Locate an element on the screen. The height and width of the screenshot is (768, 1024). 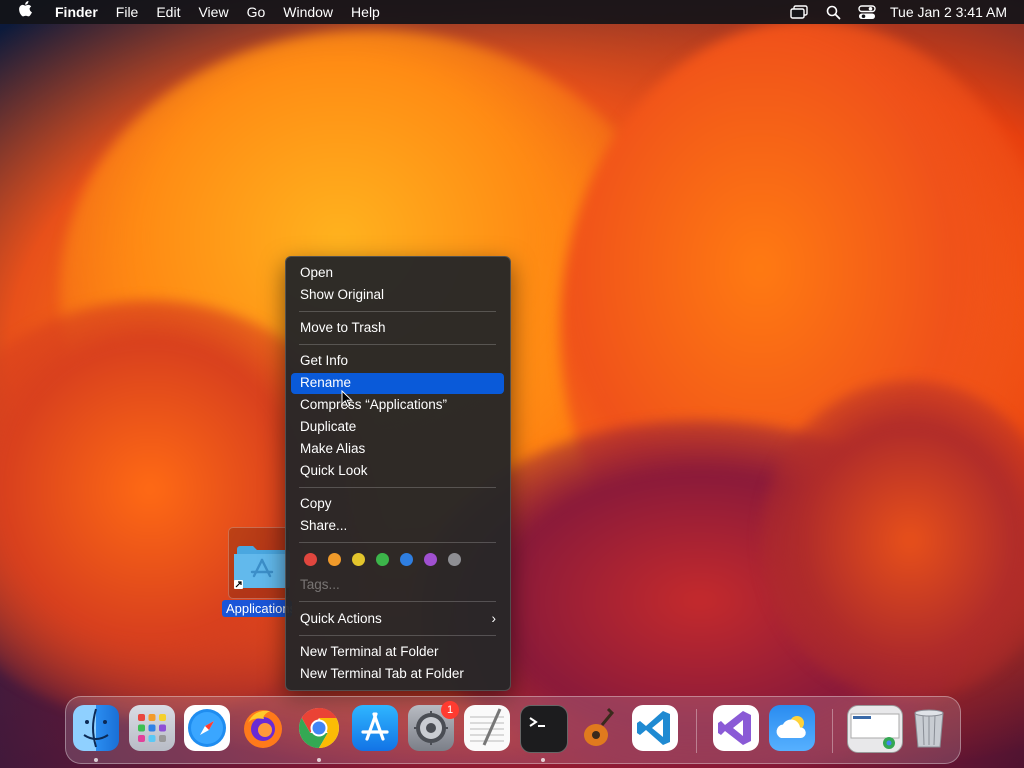
minimized-window-preview is located at coordinates (875, 729).